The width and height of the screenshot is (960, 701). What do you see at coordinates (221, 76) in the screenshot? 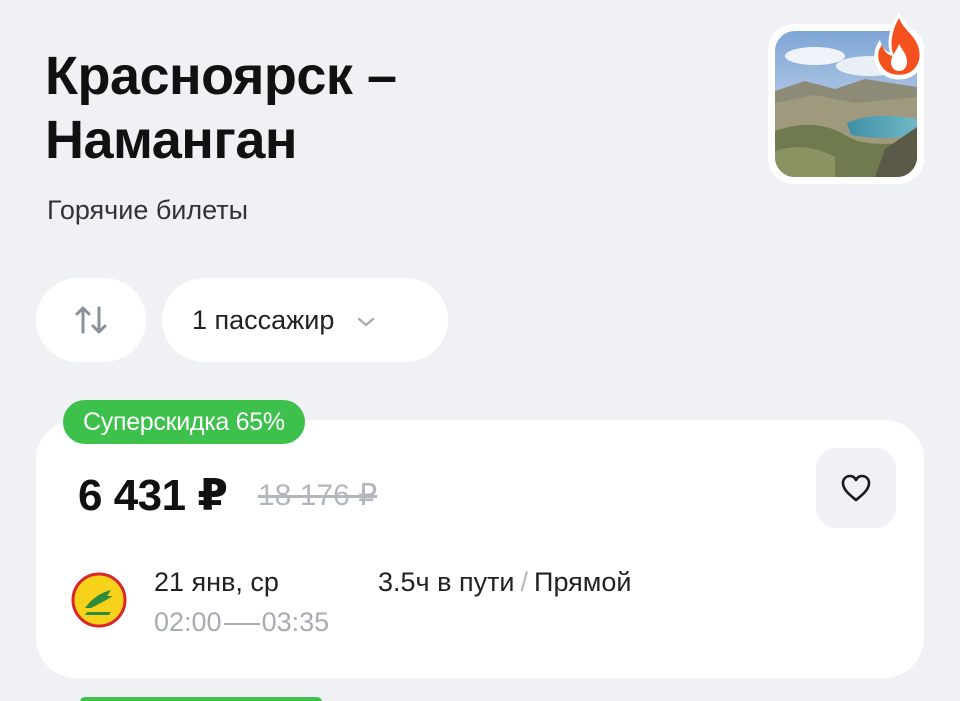
I see `title-origin: Красноярск –` at bounding box center [221, 76].